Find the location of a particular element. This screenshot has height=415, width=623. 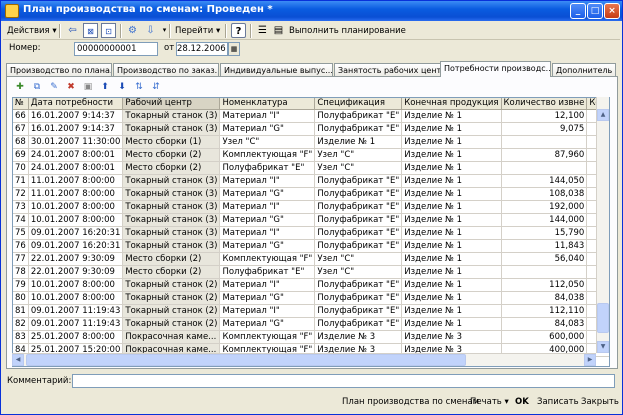

cell-qty-external: 108,038 is located at coordinates (544, 194).